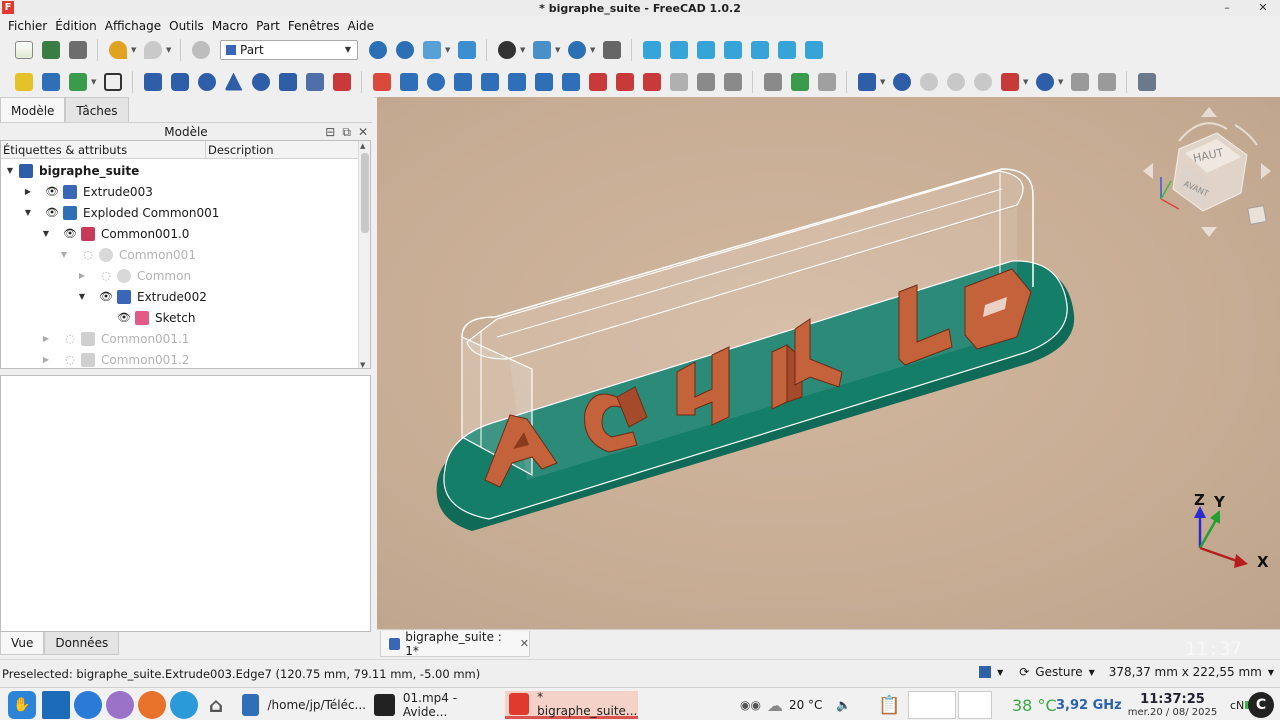 The image size is (1280, 720). Describe the element at coordinates (363, 132) in the screenshot. I see `close-icon: ✕` at that location.